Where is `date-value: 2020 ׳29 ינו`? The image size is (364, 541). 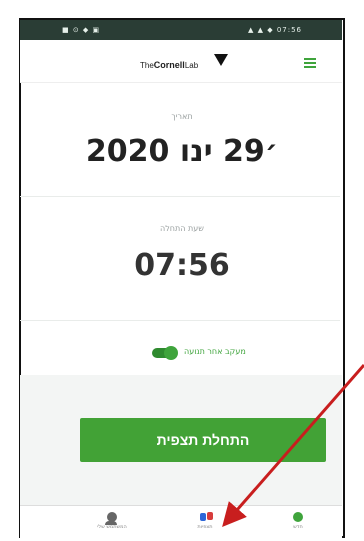 date-value: 2020 ׳29 ינו is located at coordinates (182, 151).